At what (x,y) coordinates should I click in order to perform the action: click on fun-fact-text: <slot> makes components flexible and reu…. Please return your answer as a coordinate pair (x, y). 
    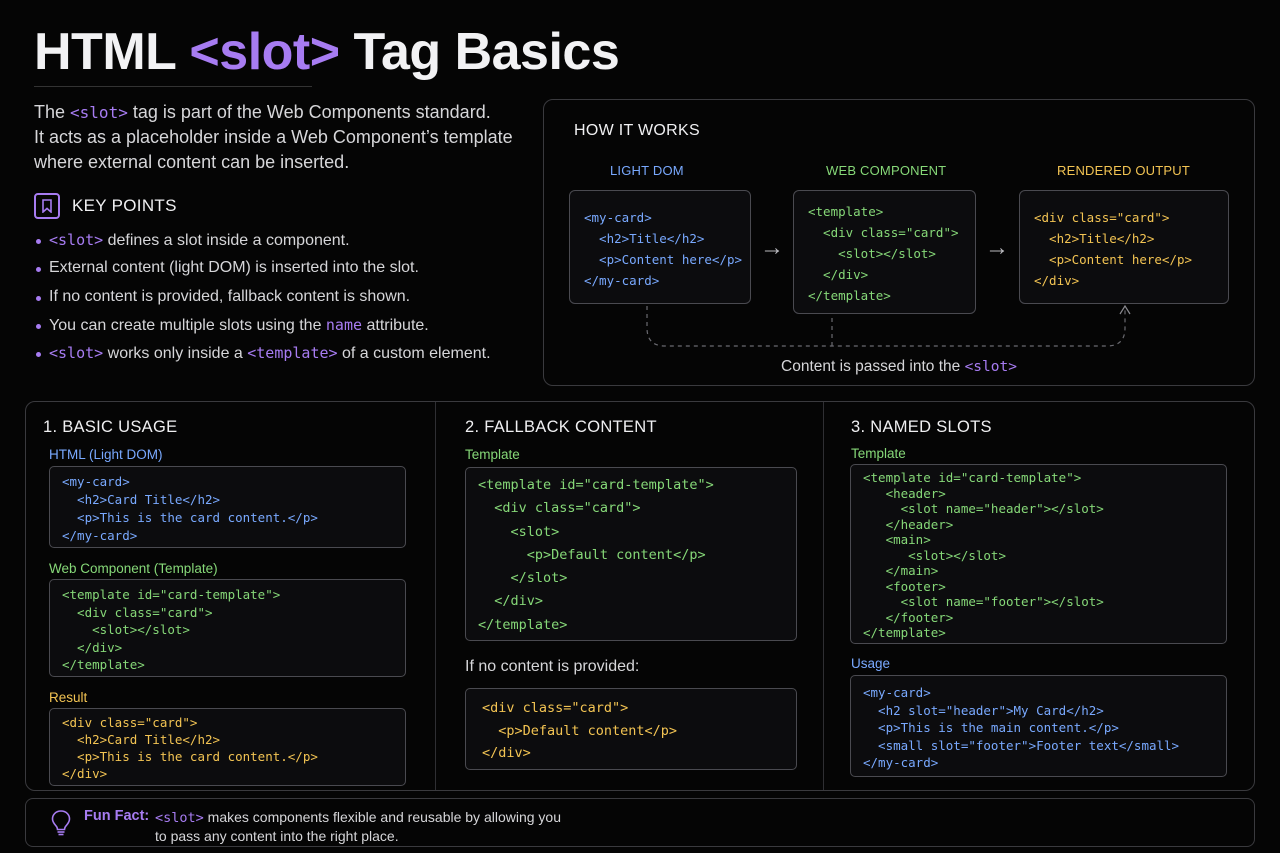
    Looking at the image, I should click on (358, 826).